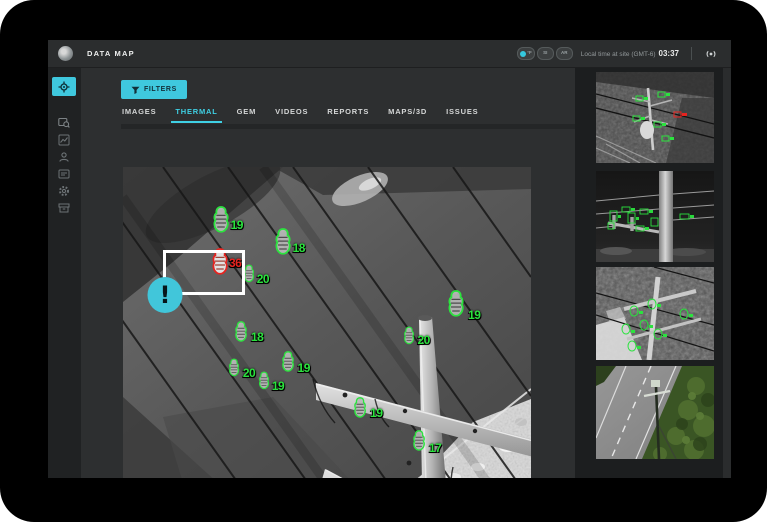  I want to click on tab-thermal: THERMAL, so click(196, 115).